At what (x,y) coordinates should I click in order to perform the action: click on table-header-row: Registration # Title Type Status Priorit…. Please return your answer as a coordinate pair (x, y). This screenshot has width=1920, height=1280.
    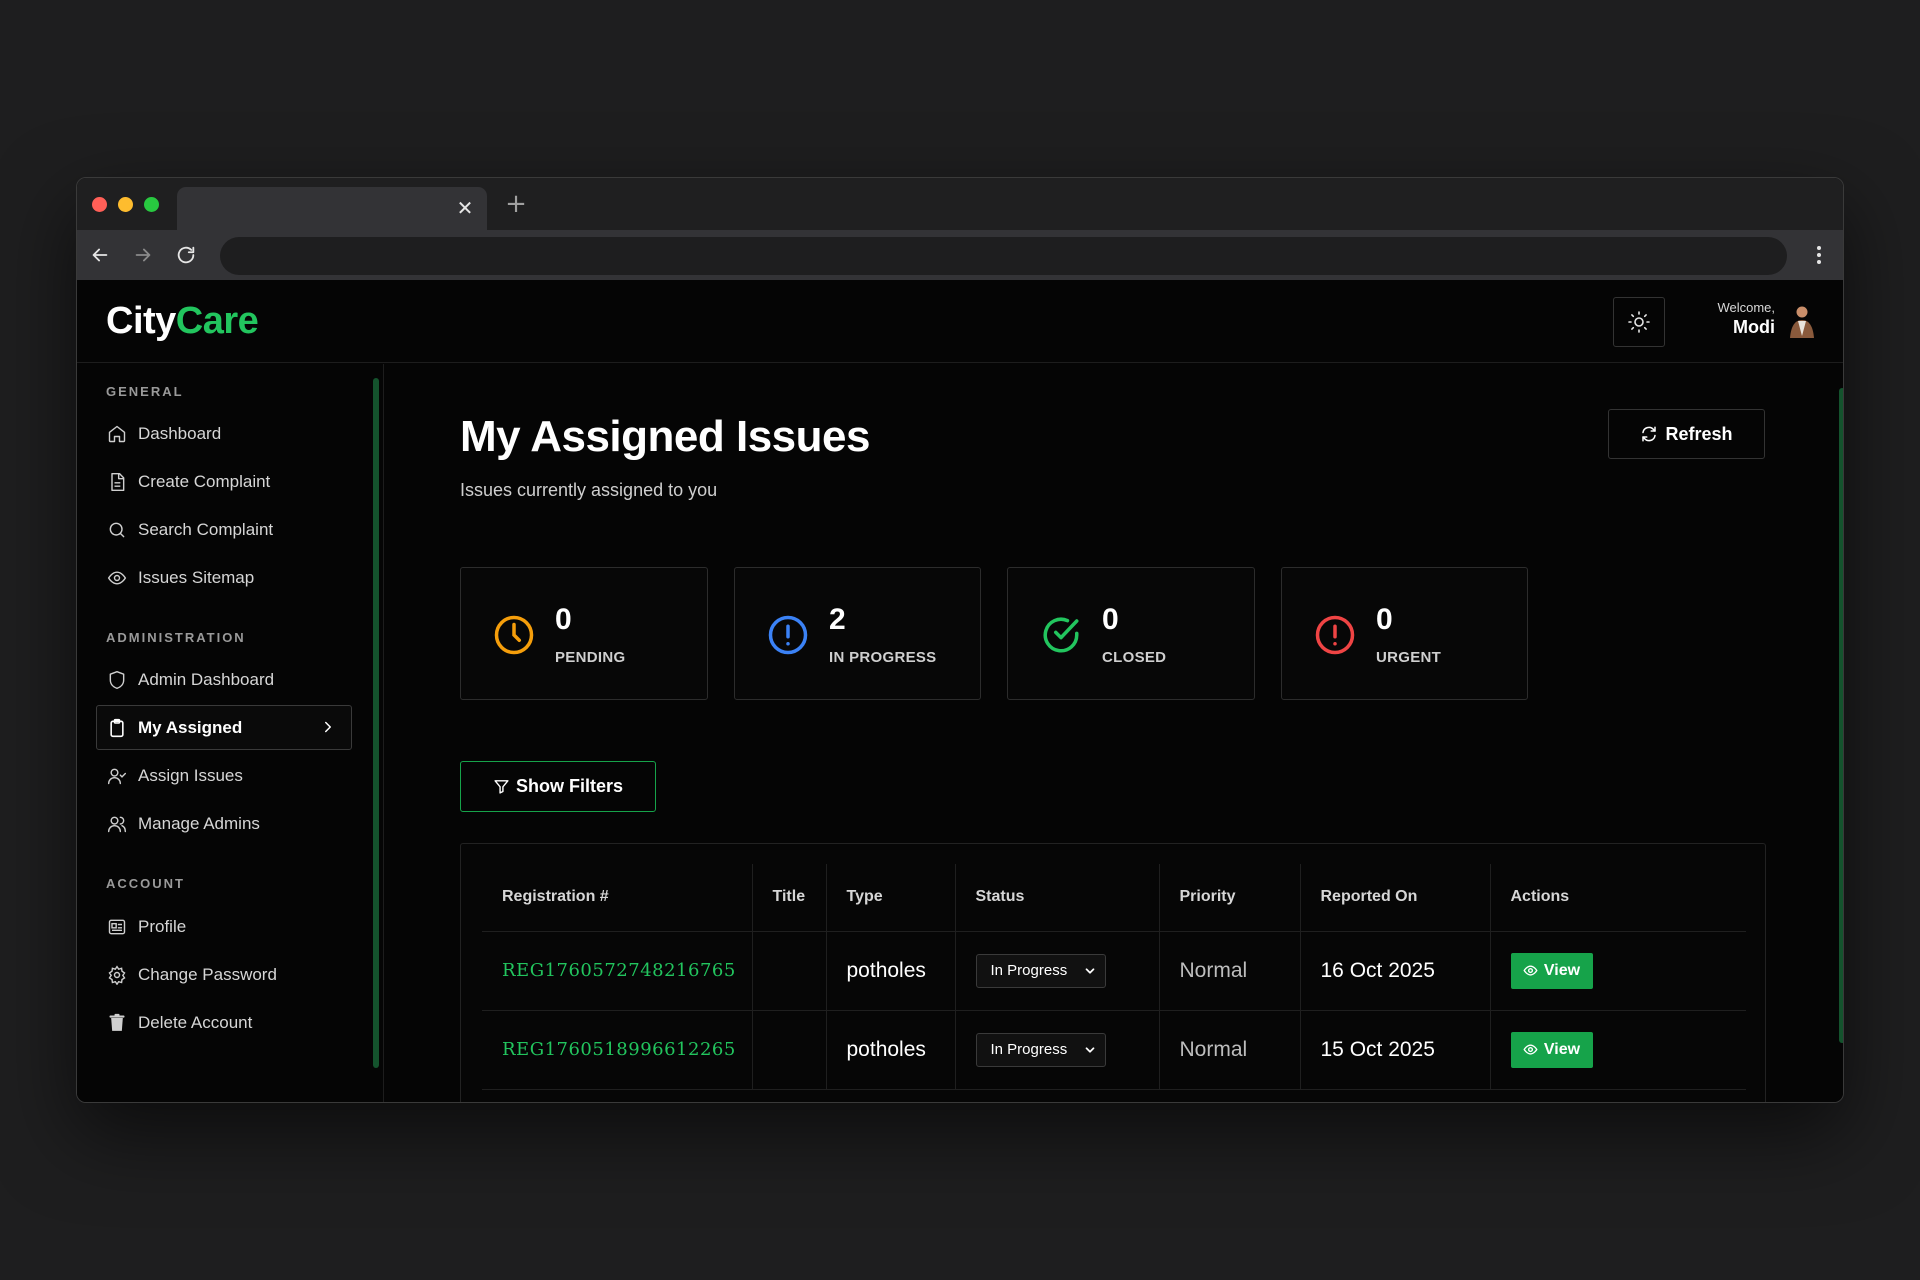
    Looking at the image, I should click on (1114, 898).